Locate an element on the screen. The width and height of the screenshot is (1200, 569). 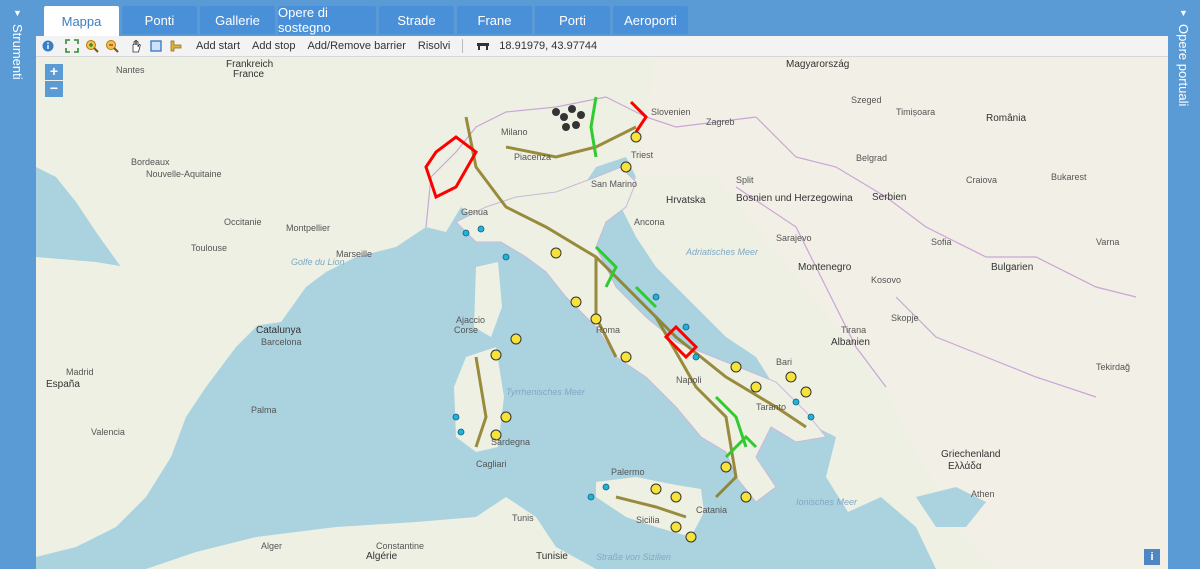
map-label: Sofia is located at coordinates (941, 242).